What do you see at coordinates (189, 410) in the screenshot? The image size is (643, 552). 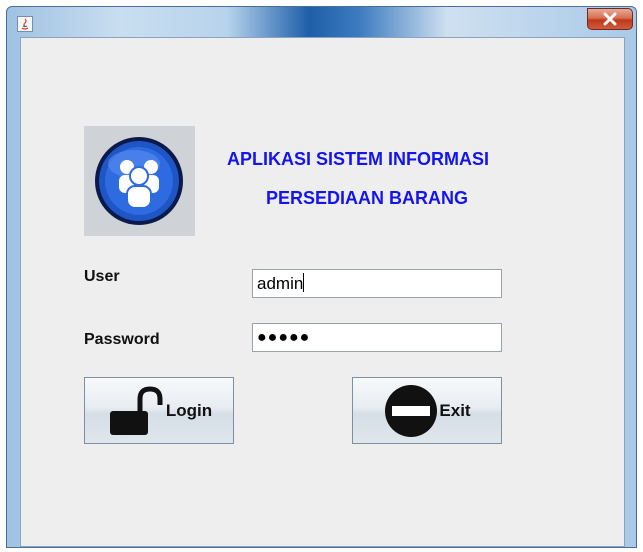 I see `login-button-label: Login` at bounding box center [189, 410].